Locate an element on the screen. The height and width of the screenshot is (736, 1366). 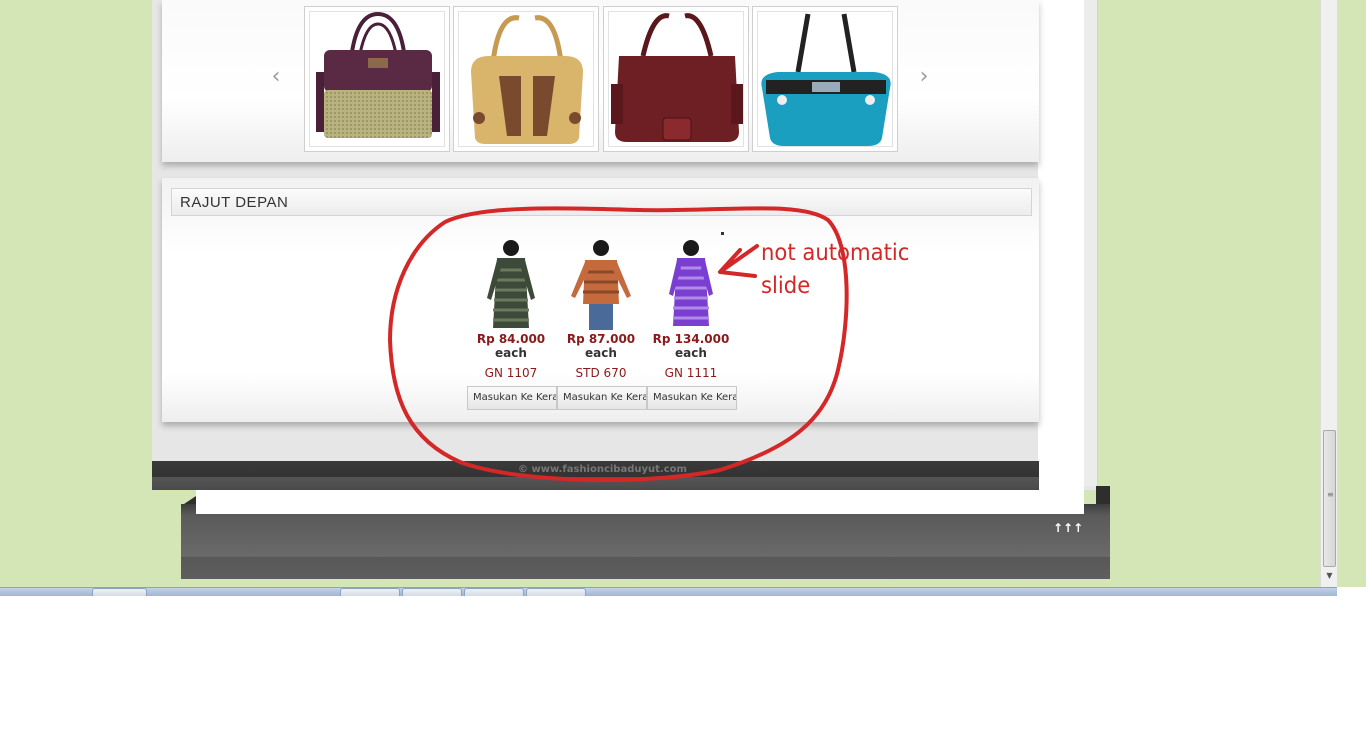
carousel-item-maroon-bag is located at coordinates (676, 79).